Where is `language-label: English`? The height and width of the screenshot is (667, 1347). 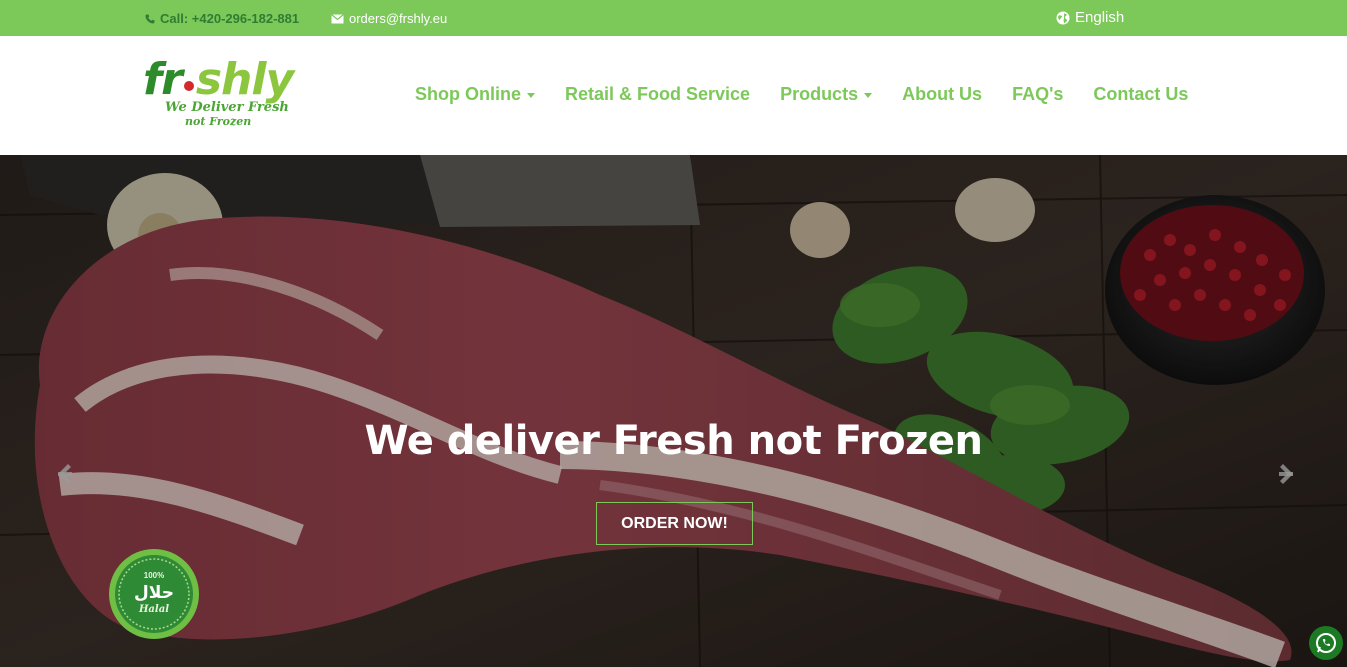
language-label: English is located at coordinates (1100, 17).